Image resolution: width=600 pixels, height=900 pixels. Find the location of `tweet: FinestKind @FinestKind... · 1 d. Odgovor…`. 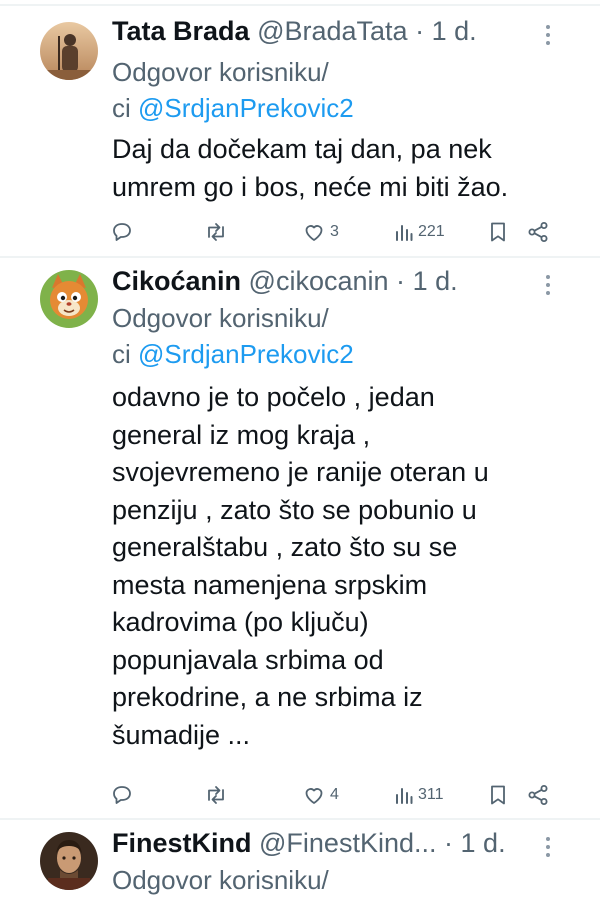

tweet: FinestKind @FinestKind... · 1 d. Odgovor… is located at coordinates (300, 860).